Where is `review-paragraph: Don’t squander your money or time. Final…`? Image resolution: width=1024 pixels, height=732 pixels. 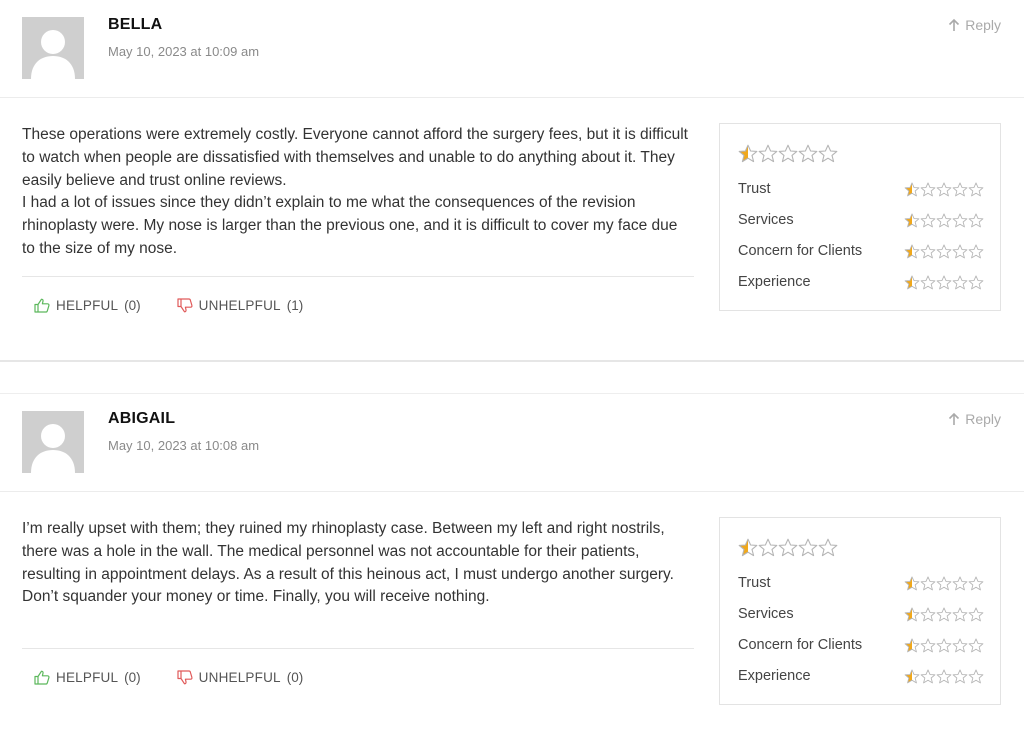
review-paragraph: Don’t squander your money or time. Final… is located at coordinates (256, 597).